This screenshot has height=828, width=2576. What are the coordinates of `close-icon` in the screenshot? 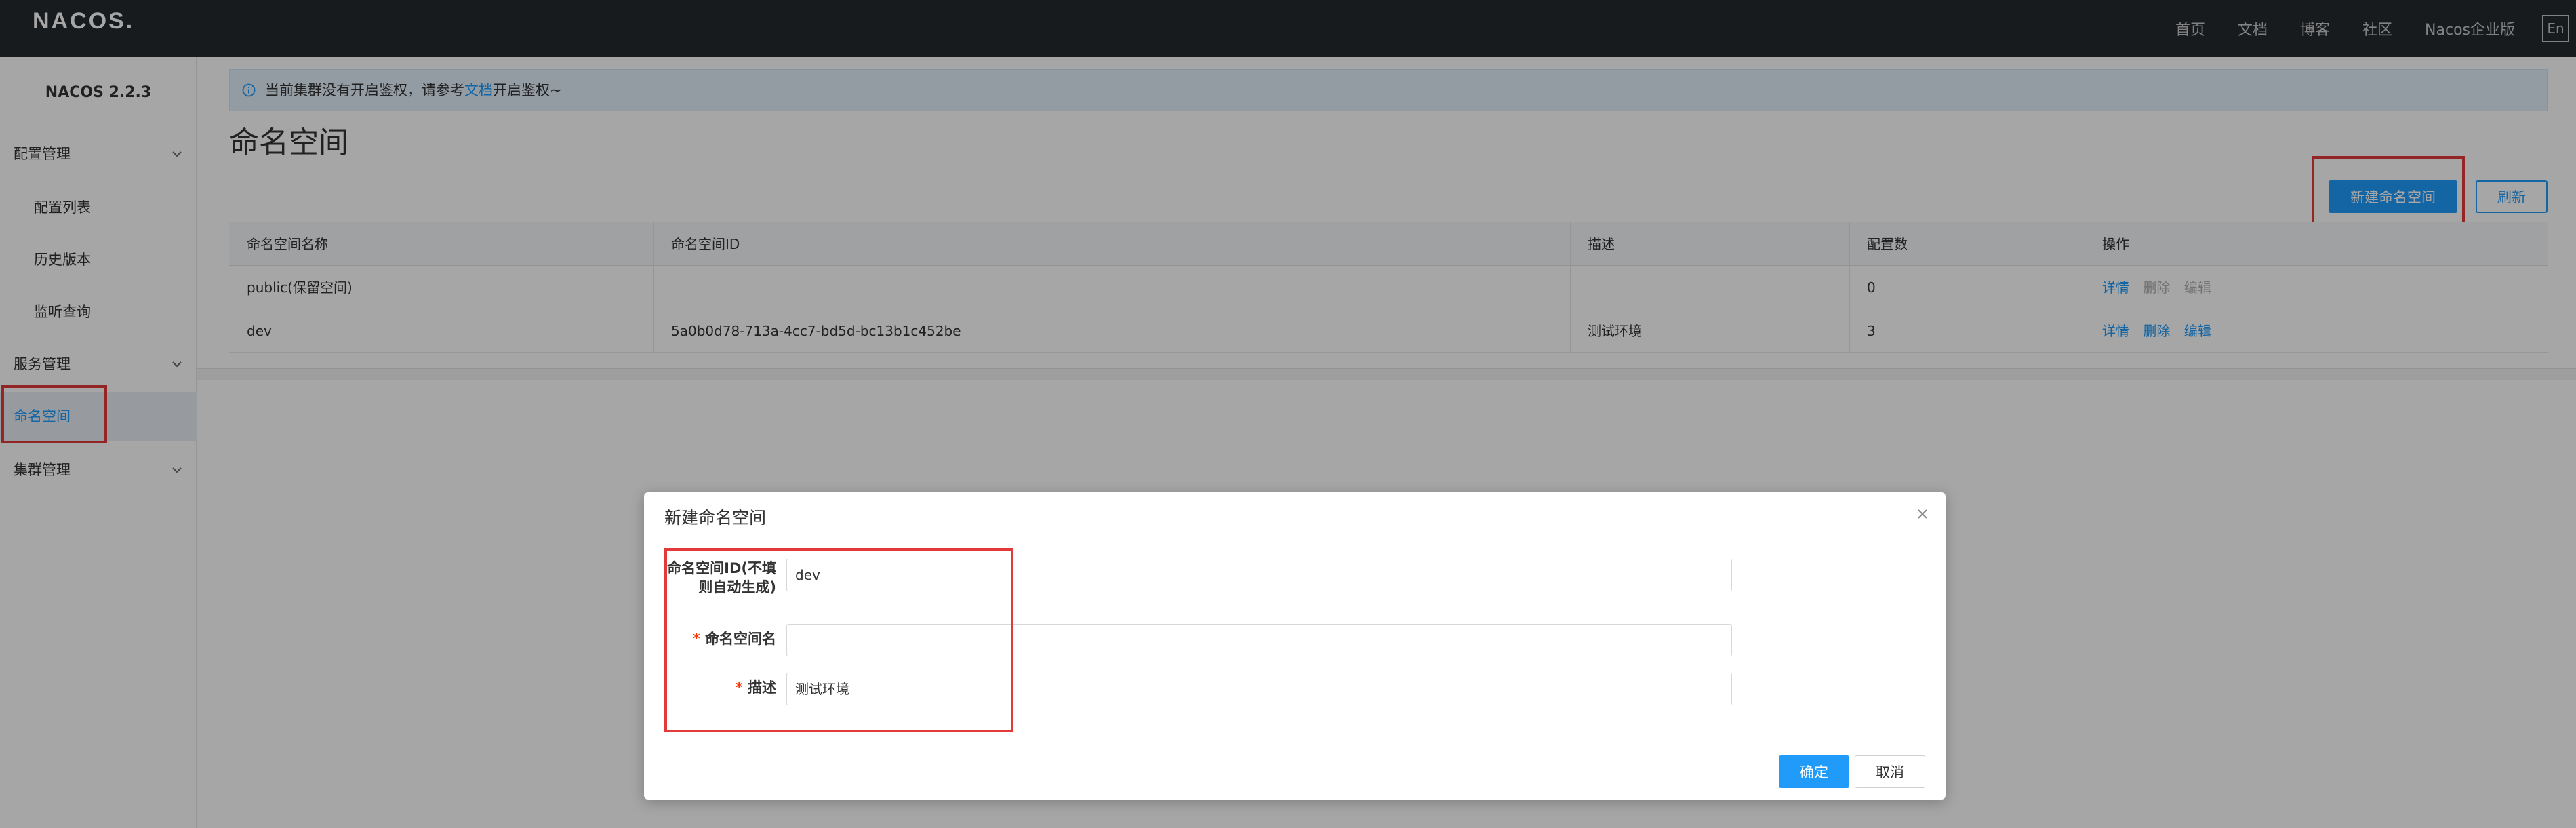 It's located at (1922, 514).